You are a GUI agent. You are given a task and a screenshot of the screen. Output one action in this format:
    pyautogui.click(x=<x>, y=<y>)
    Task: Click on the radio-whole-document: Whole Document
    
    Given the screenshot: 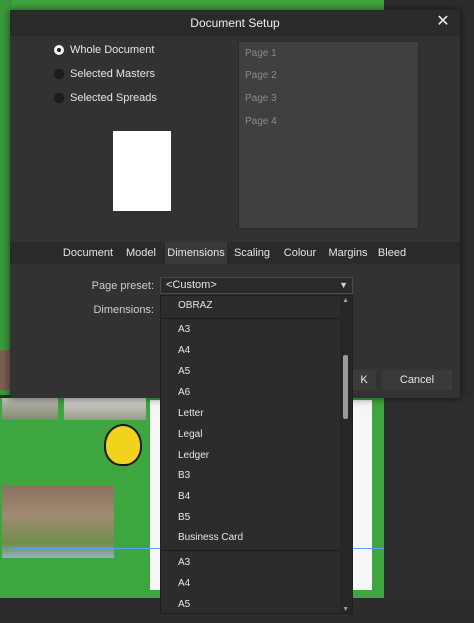 What is the action you would take?
    pyautogui.click(x=104, y=50)
    